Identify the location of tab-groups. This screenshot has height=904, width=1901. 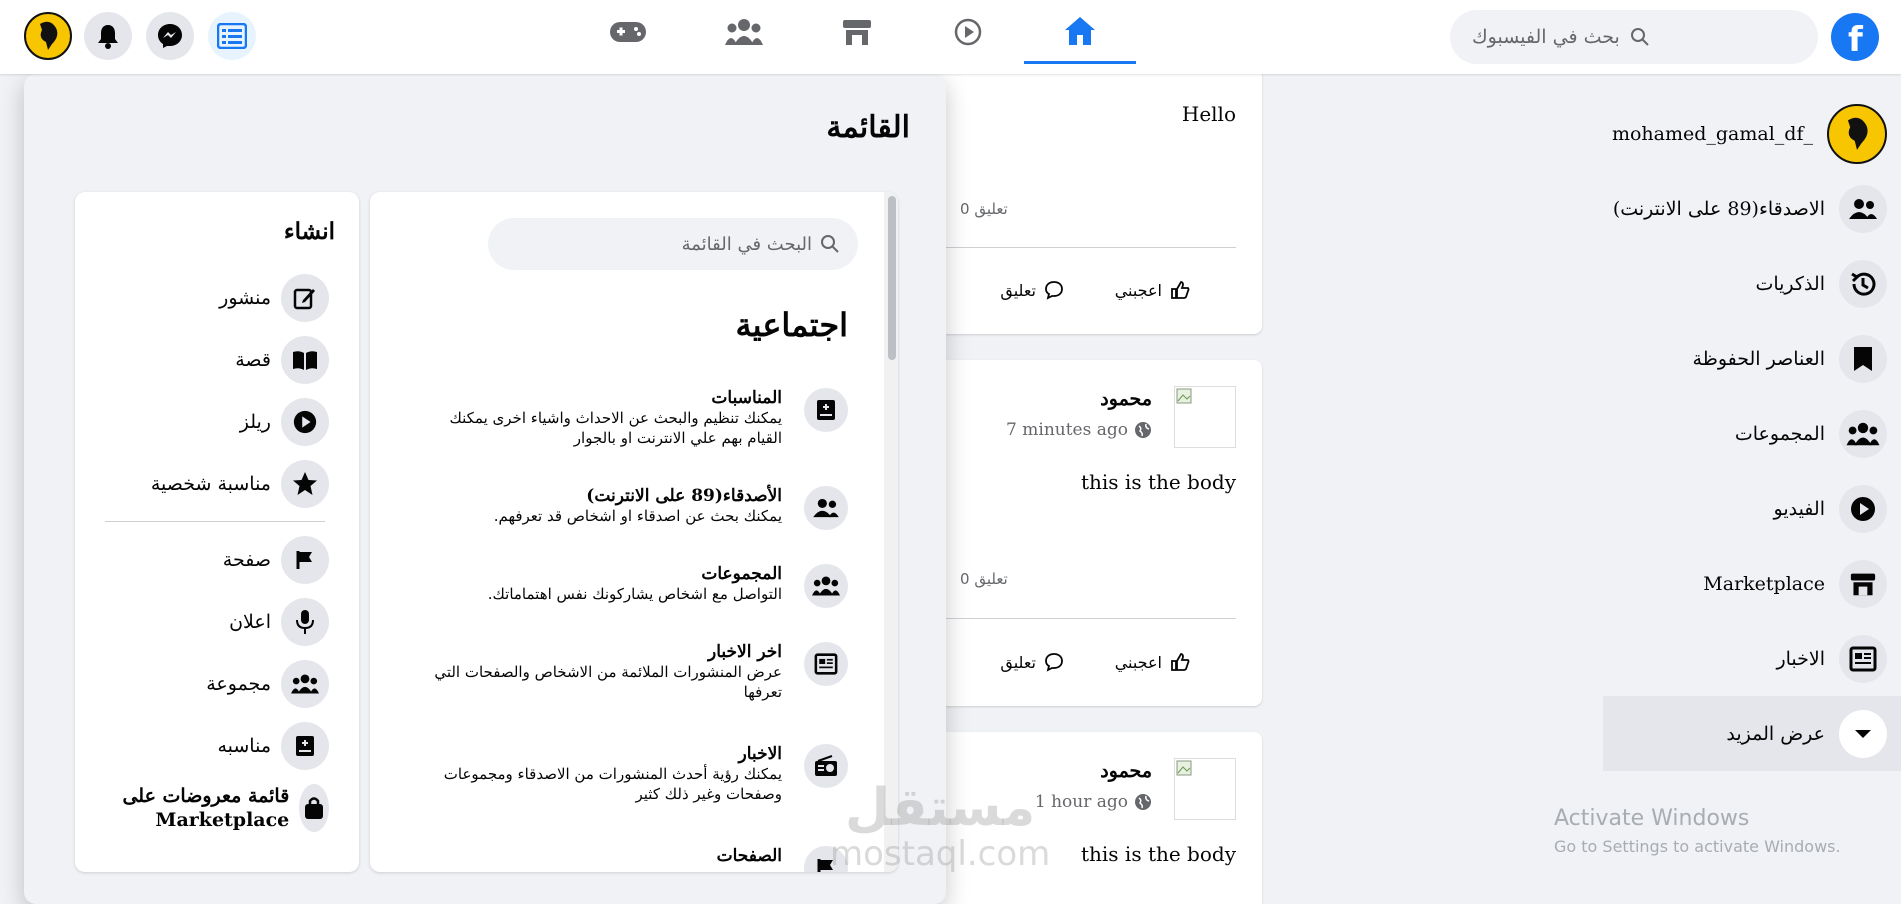
(744, 32).